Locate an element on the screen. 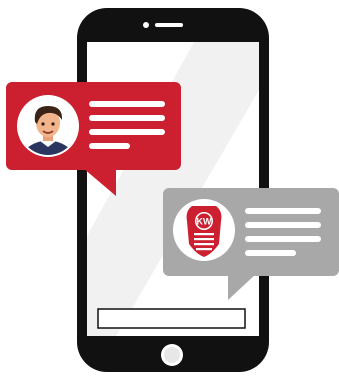  home-button-inner is located at coordinates (172, 355).